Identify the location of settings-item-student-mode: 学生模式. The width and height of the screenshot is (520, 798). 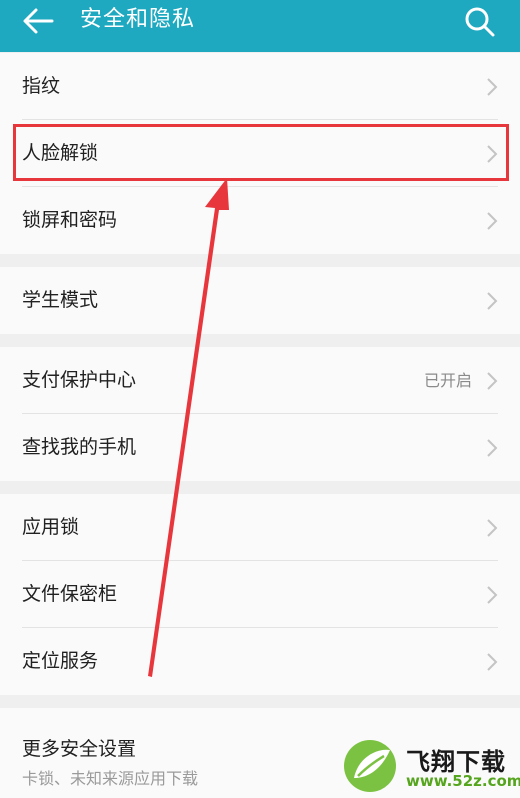
(260, 300).